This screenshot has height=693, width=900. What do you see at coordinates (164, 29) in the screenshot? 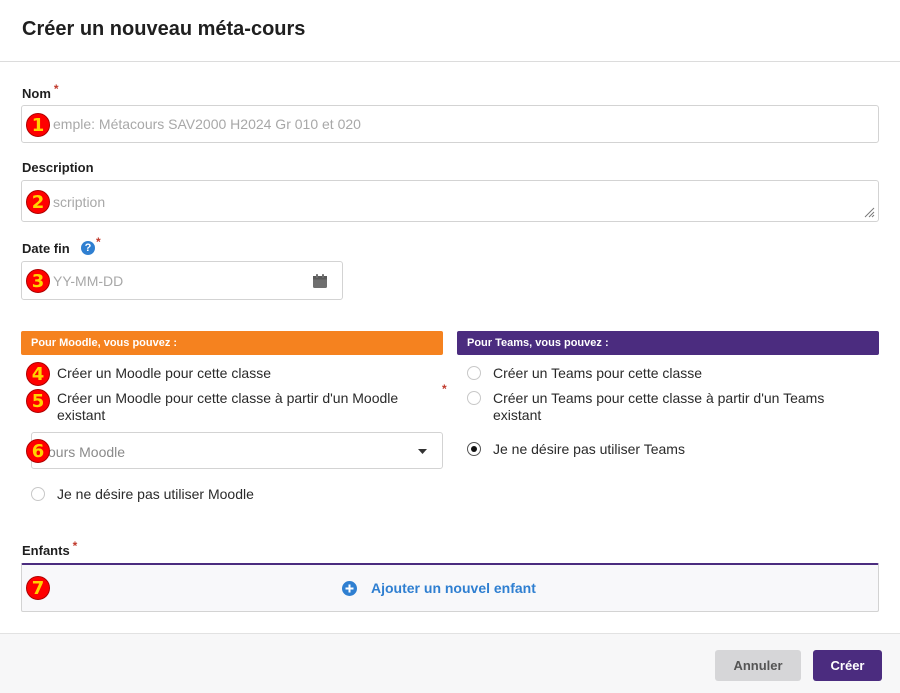
I see `dialog-title: Créer un nouveau méta-cours` at bounding box center [164, 29].